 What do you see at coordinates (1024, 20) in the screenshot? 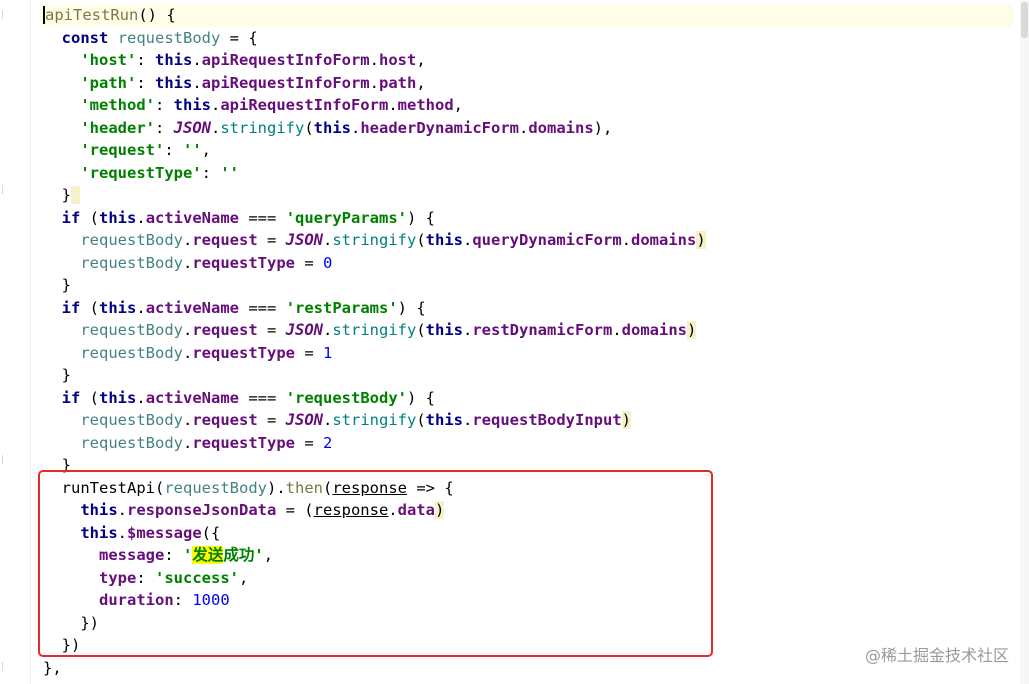
I see `scrollbar-thumb` at bounding box center [1024, 20].